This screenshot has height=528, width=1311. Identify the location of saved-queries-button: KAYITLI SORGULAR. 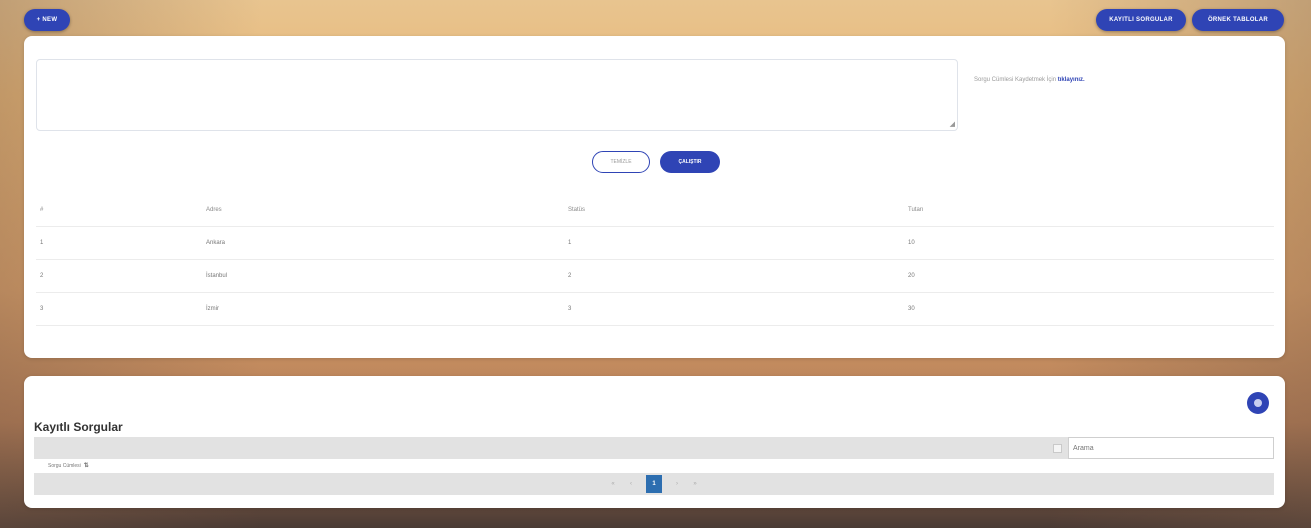
(1141, 20).